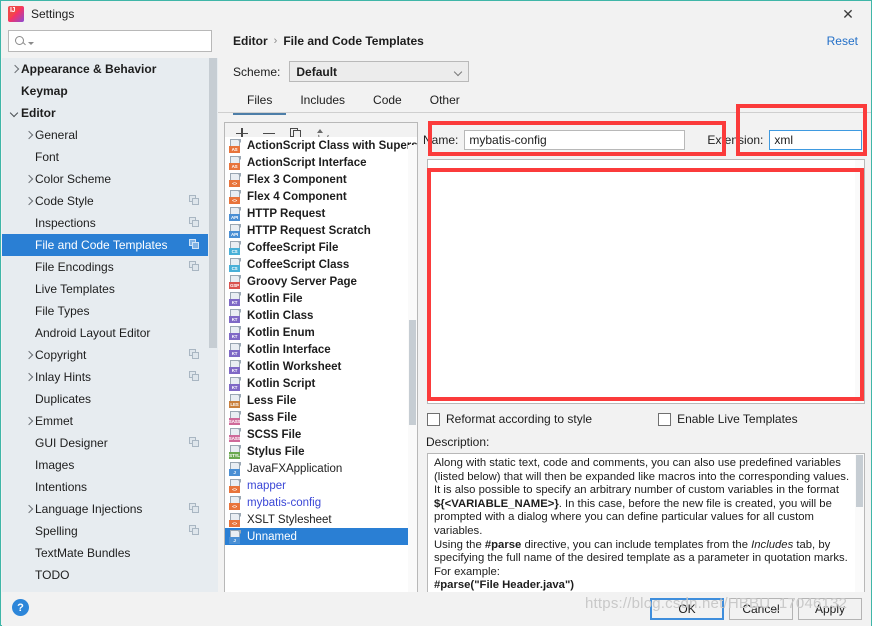 The height and width of the screenshot is (626, 872). What do you see at coordinates (110, 399) in the screenshot?
I see `sidebar-item-duplicates: Duplicates` at bounding box center [110, 399].